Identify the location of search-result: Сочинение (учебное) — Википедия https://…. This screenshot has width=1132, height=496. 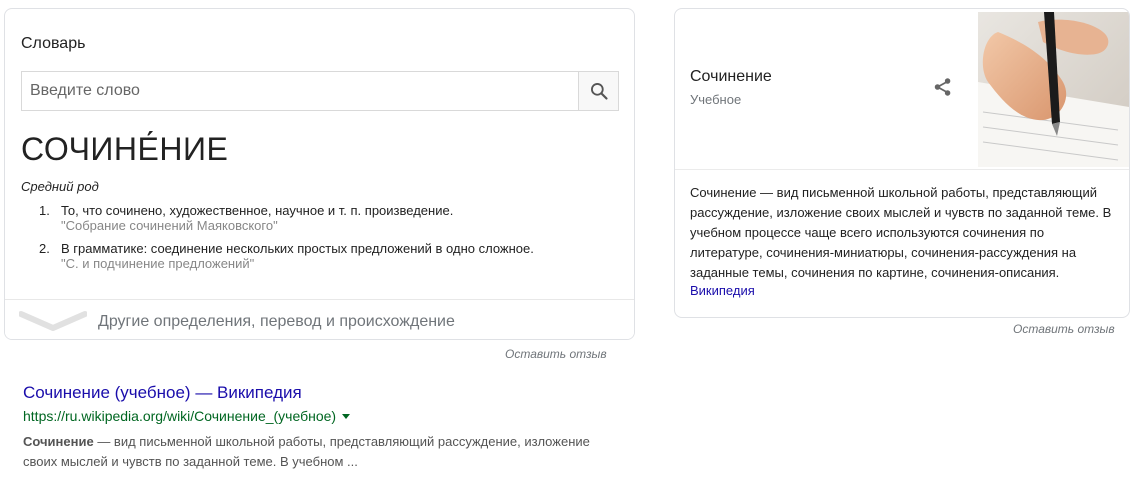
(323, 427).